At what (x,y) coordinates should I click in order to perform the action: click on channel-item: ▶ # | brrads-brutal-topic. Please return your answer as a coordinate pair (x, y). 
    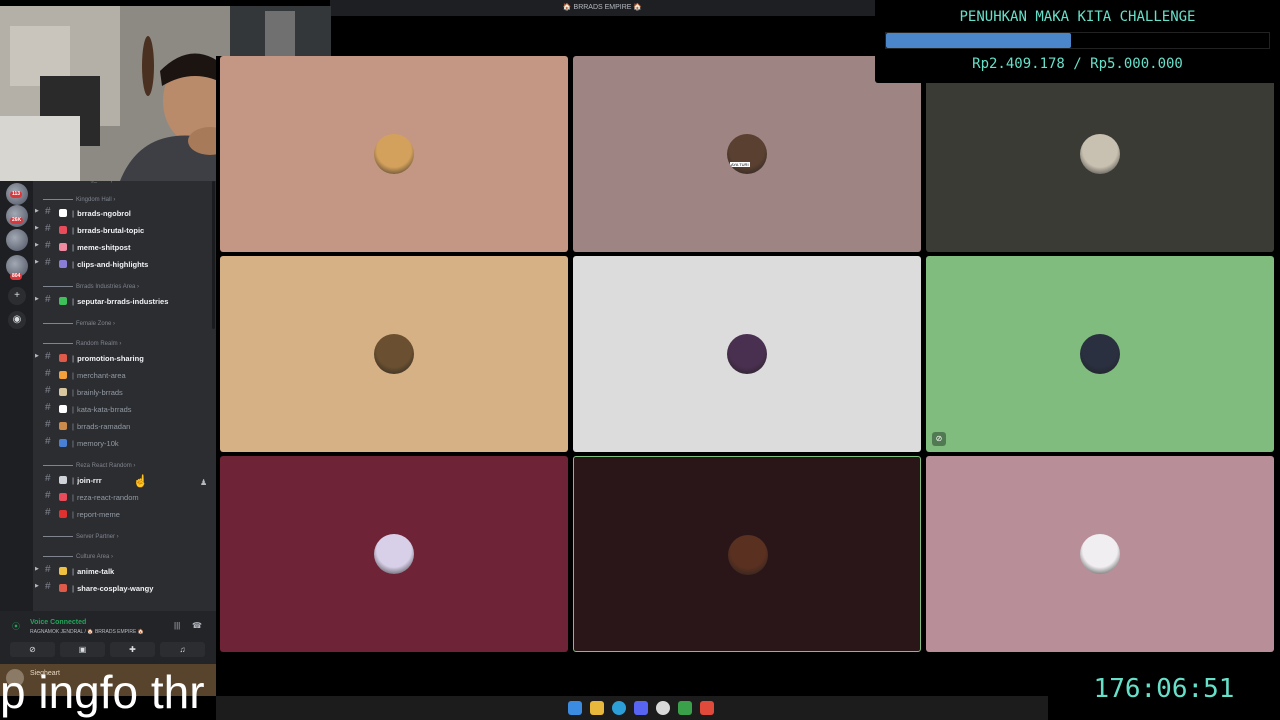
    Looking at the image, I should click on (123, 231).